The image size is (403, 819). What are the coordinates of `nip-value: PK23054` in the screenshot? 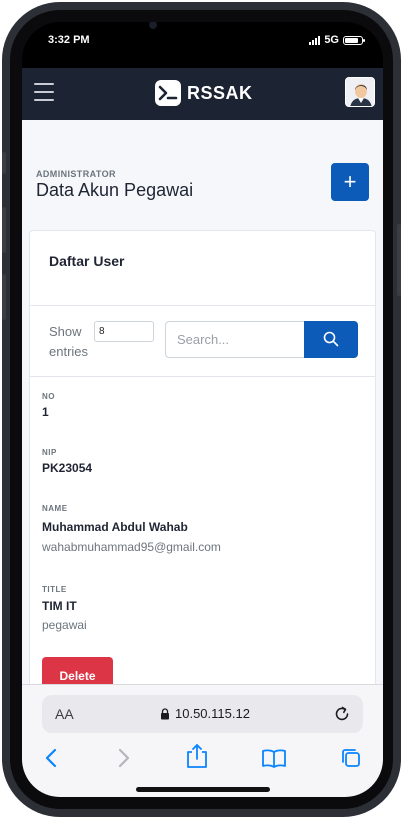 It's located at (67, 468).